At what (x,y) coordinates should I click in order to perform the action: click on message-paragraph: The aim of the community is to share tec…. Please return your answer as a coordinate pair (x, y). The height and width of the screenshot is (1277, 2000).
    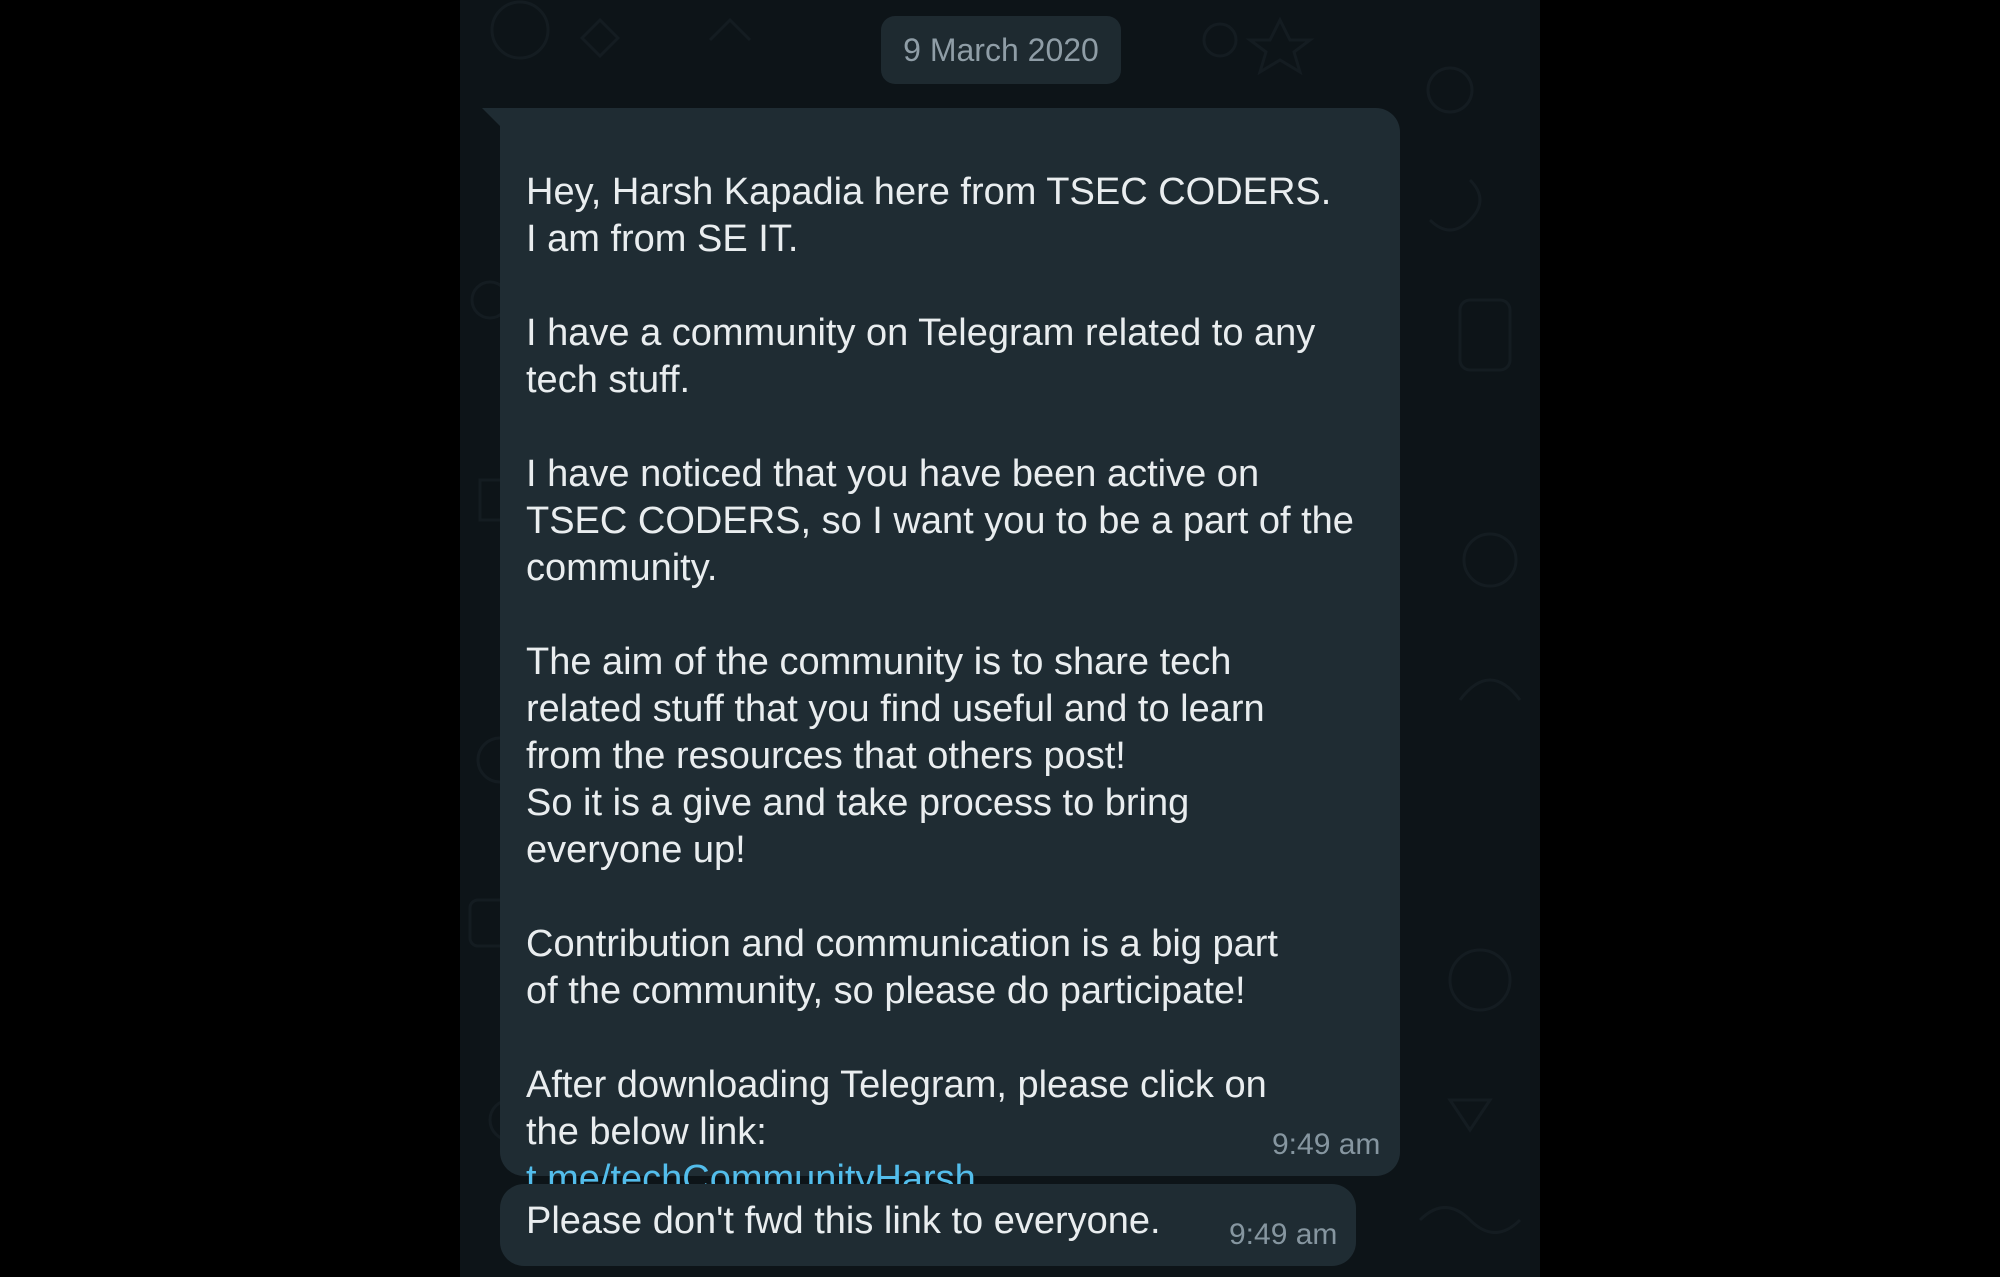
    Looking at the image, I should click on (895, 756).